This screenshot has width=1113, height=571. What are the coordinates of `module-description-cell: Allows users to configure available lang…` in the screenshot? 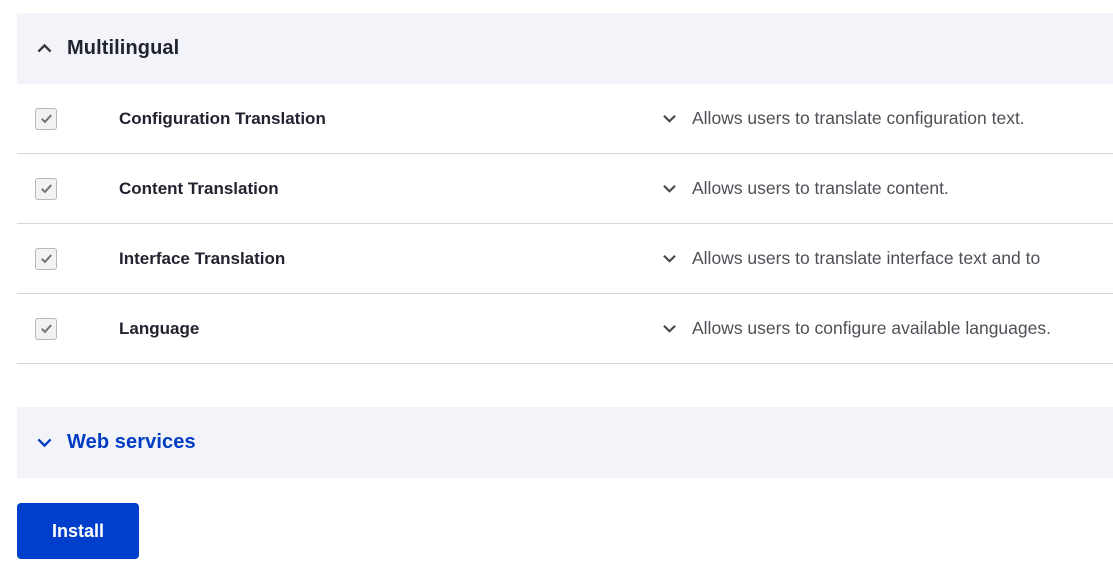 It's located at (886, 328).